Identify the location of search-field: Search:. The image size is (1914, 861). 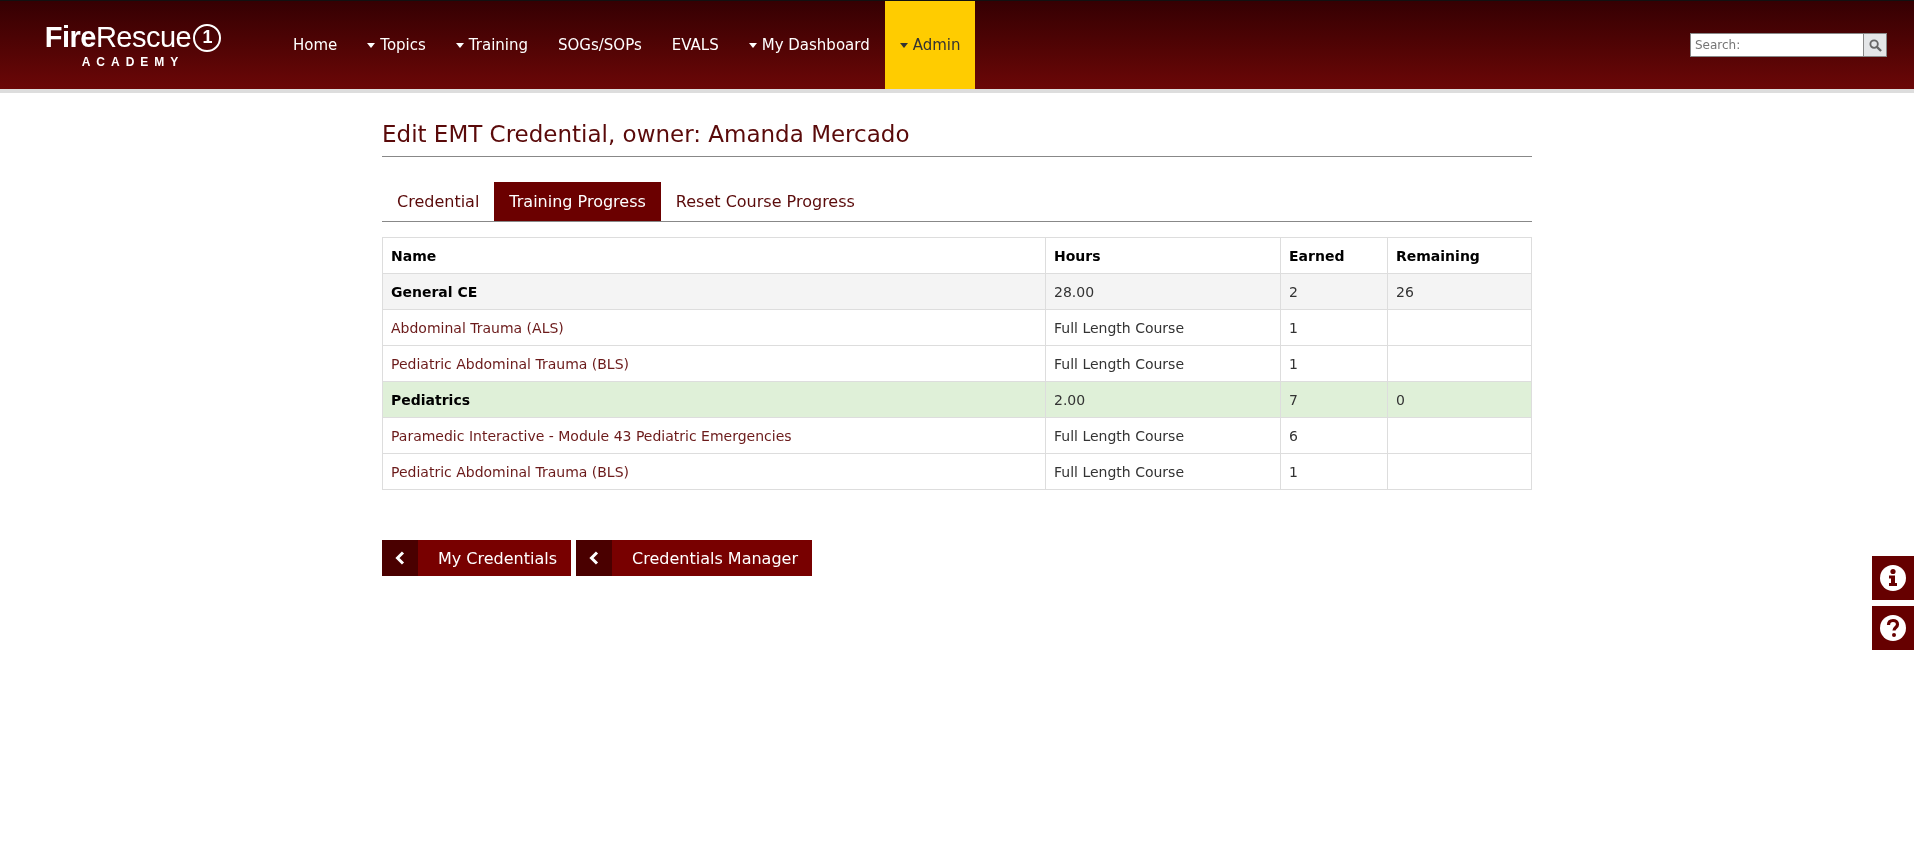
(1777, 45).